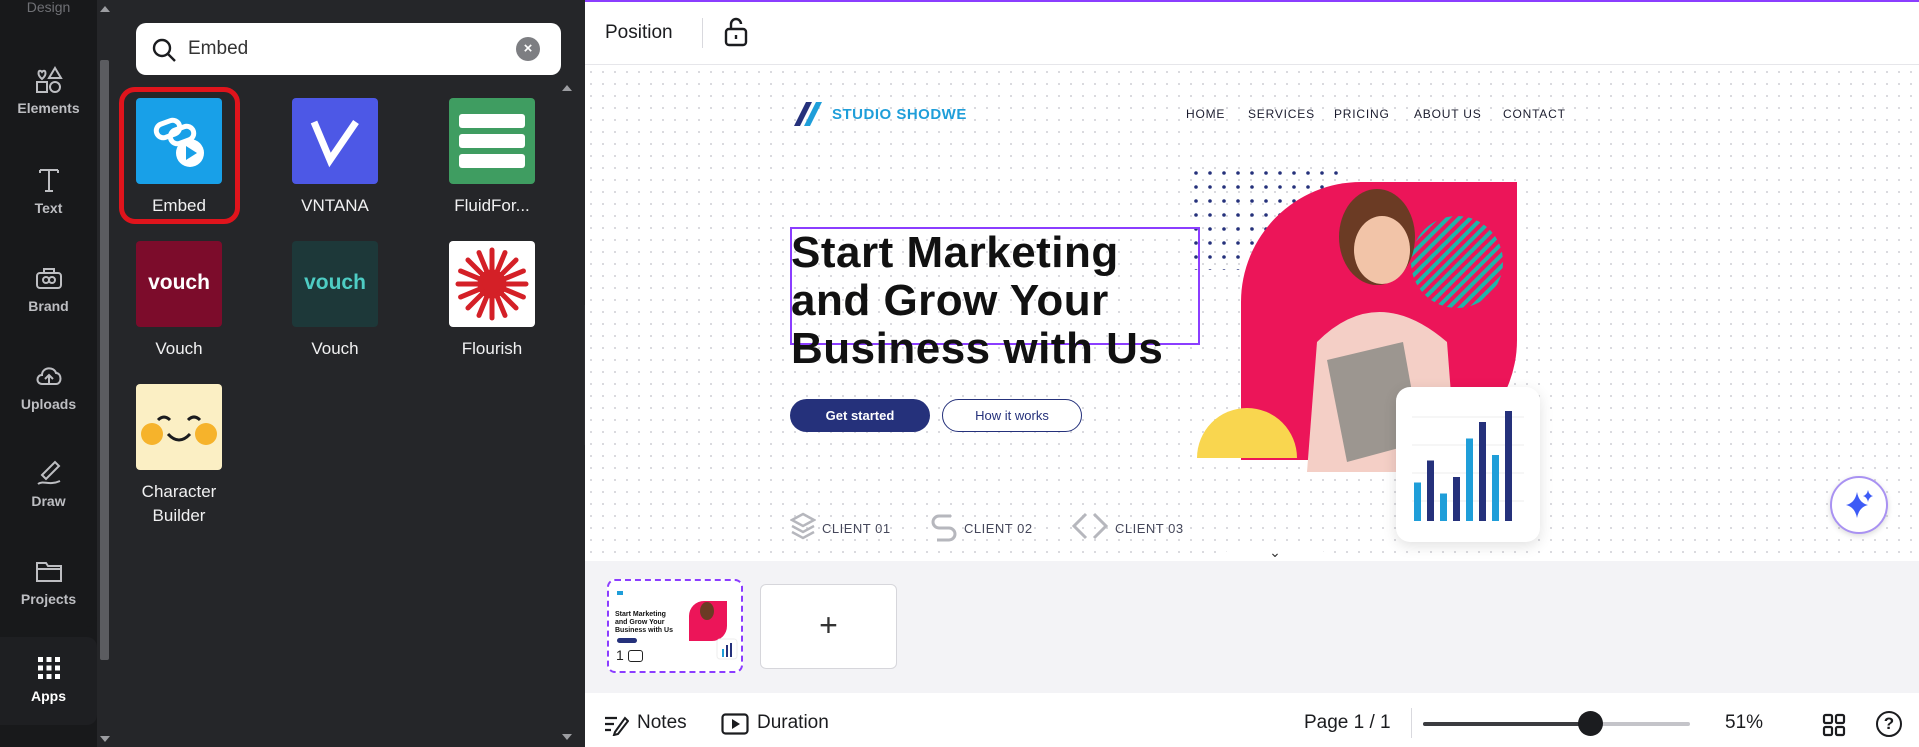 Image resolution: width=1919 pixels, height=747 pixels. I want to click on app-label-embed: Embed, so click(179, 205).